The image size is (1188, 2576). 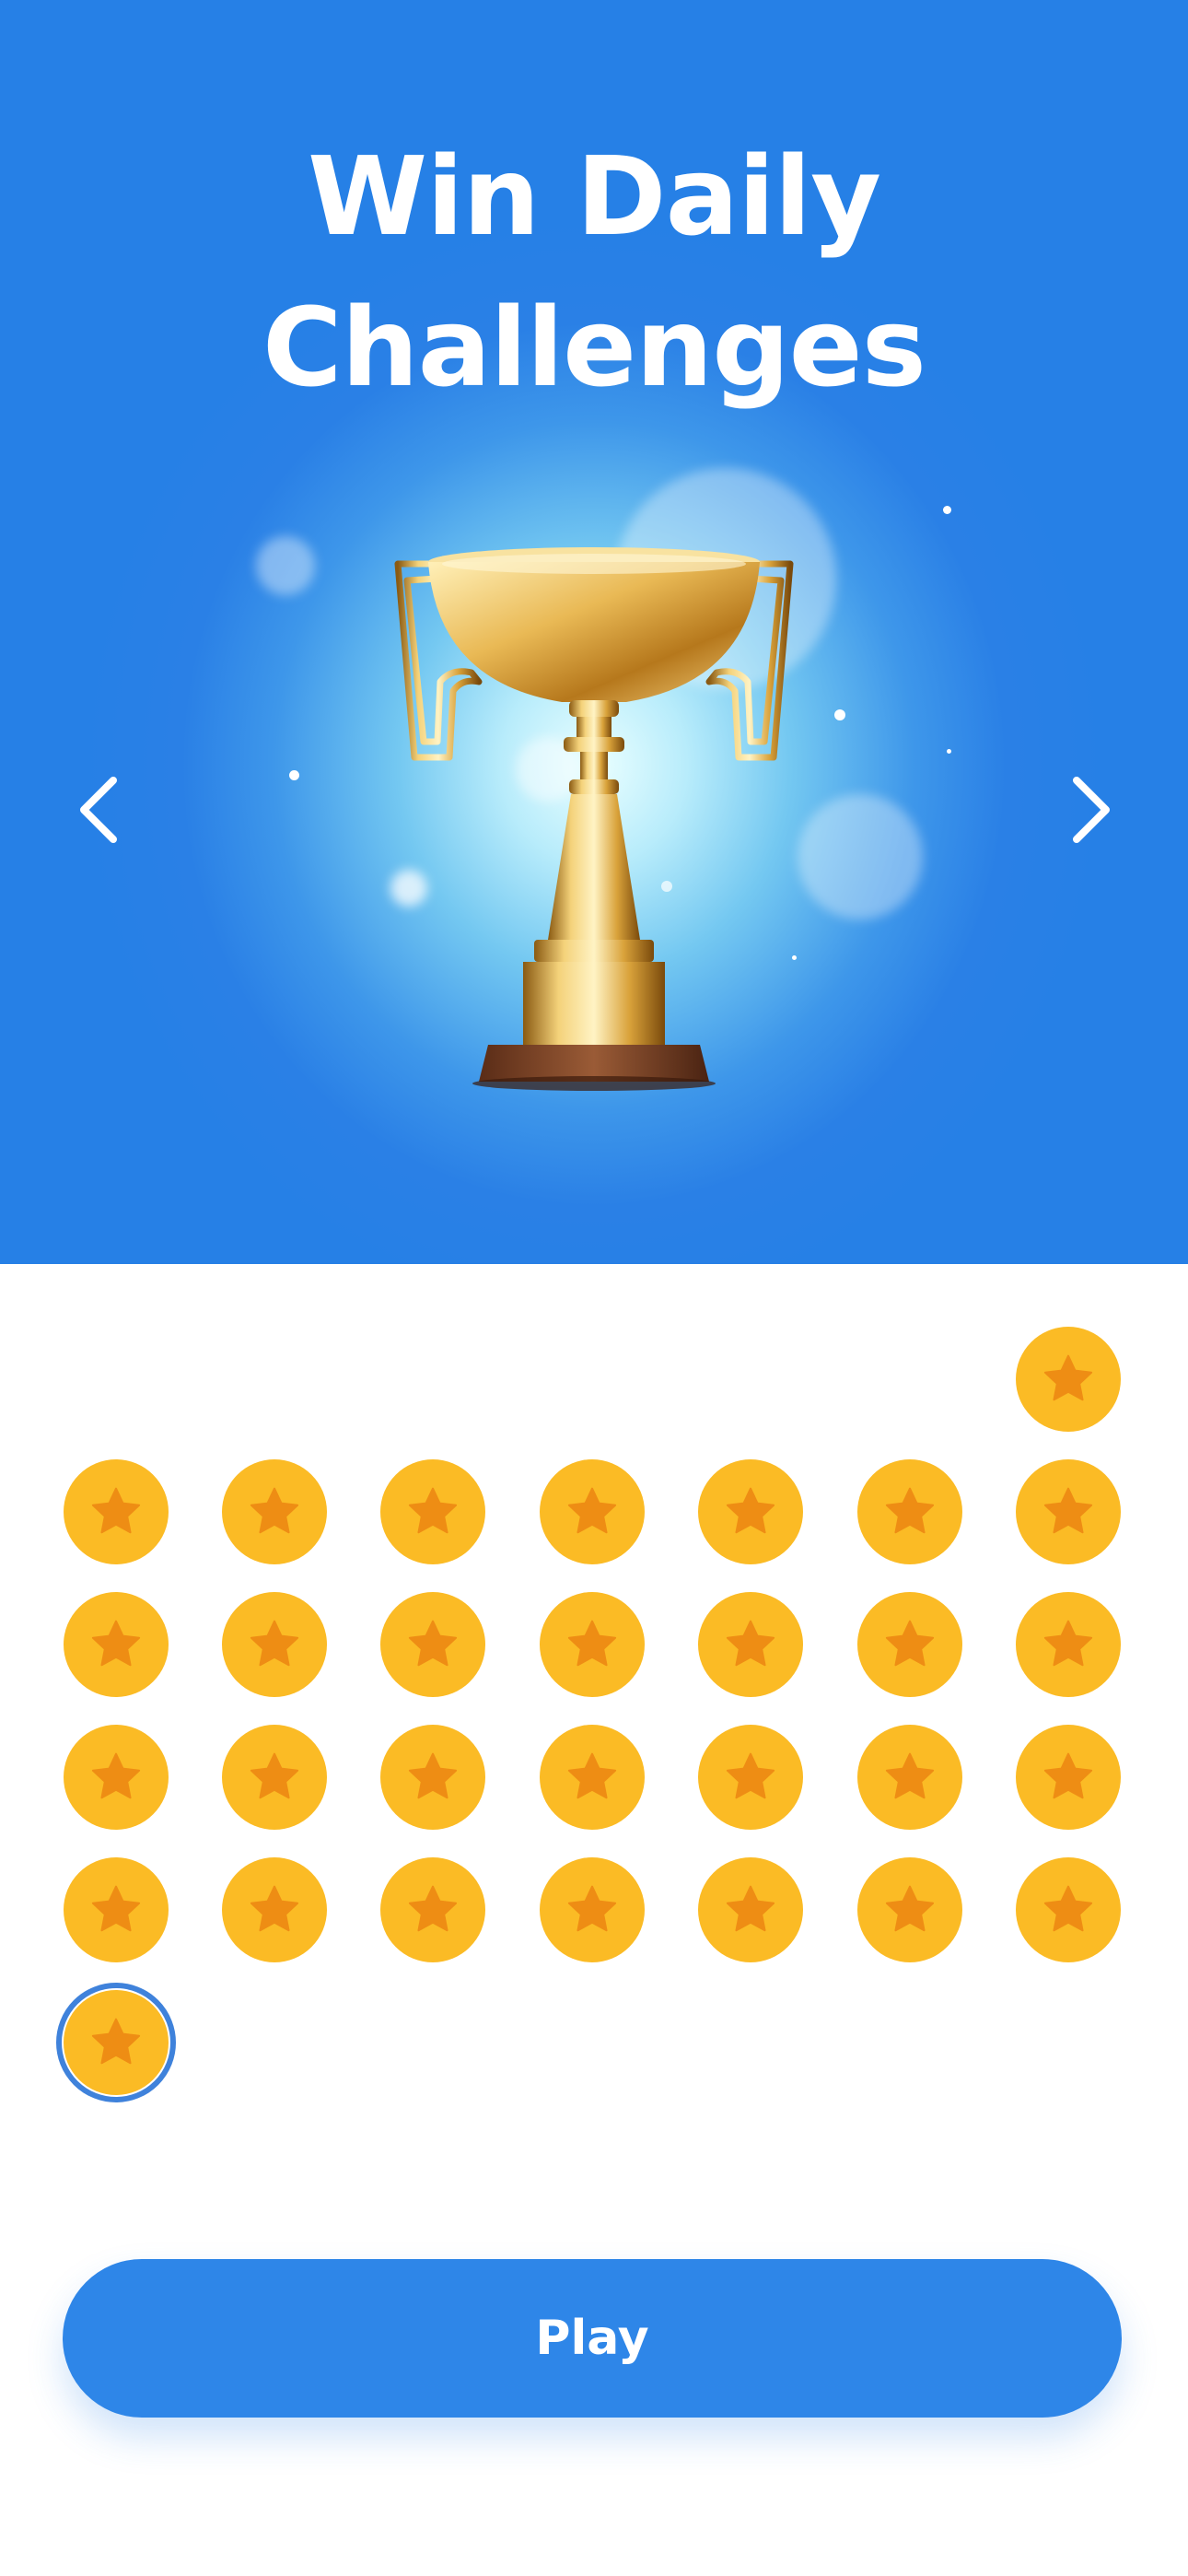 I want to click on carousel-next-button, so click(x=1092, y=809).